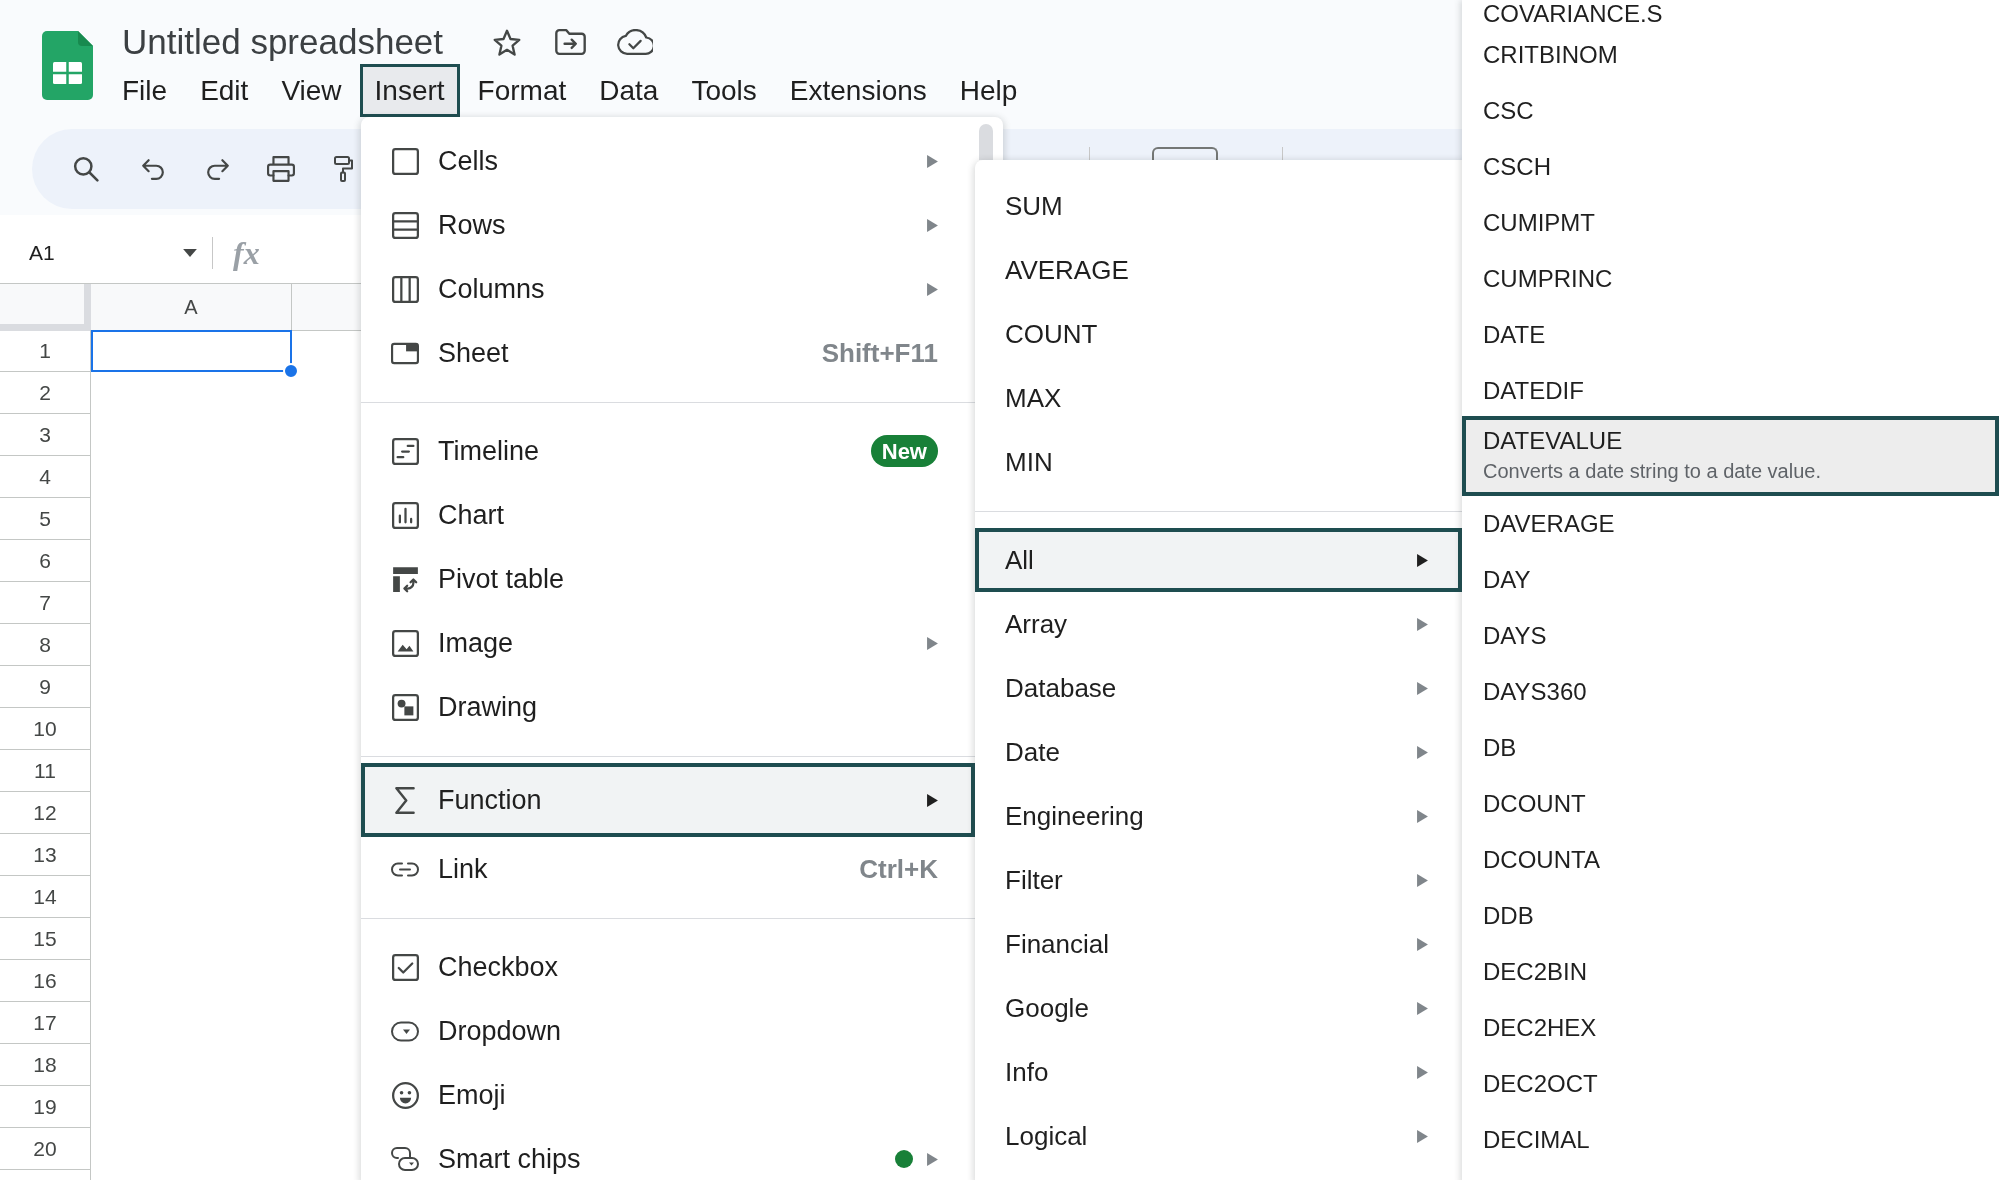 The height and width of the screenshot is (1180, 2009). I want to click on new-badge: New, so click(904, 451).